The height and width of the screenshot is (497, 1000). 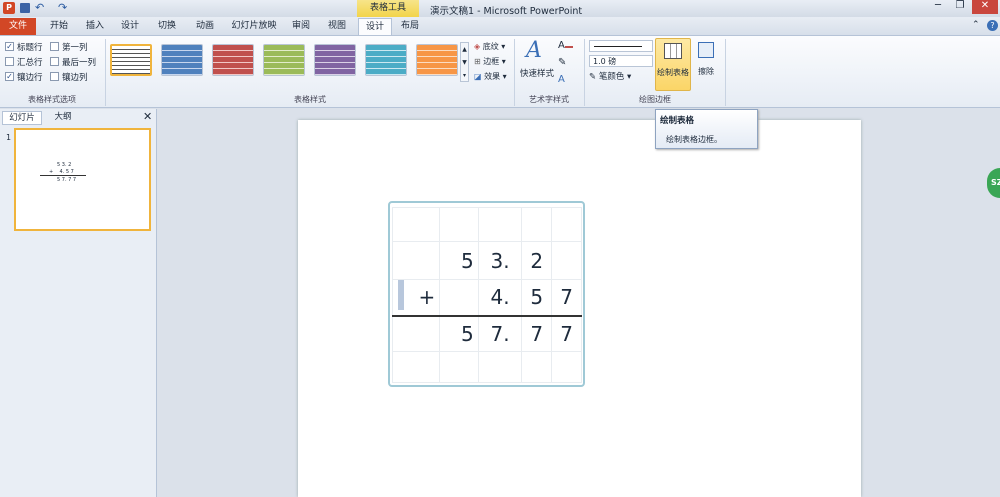 I want to click on tab-table-design: 设计, so click(x=375, y=27).